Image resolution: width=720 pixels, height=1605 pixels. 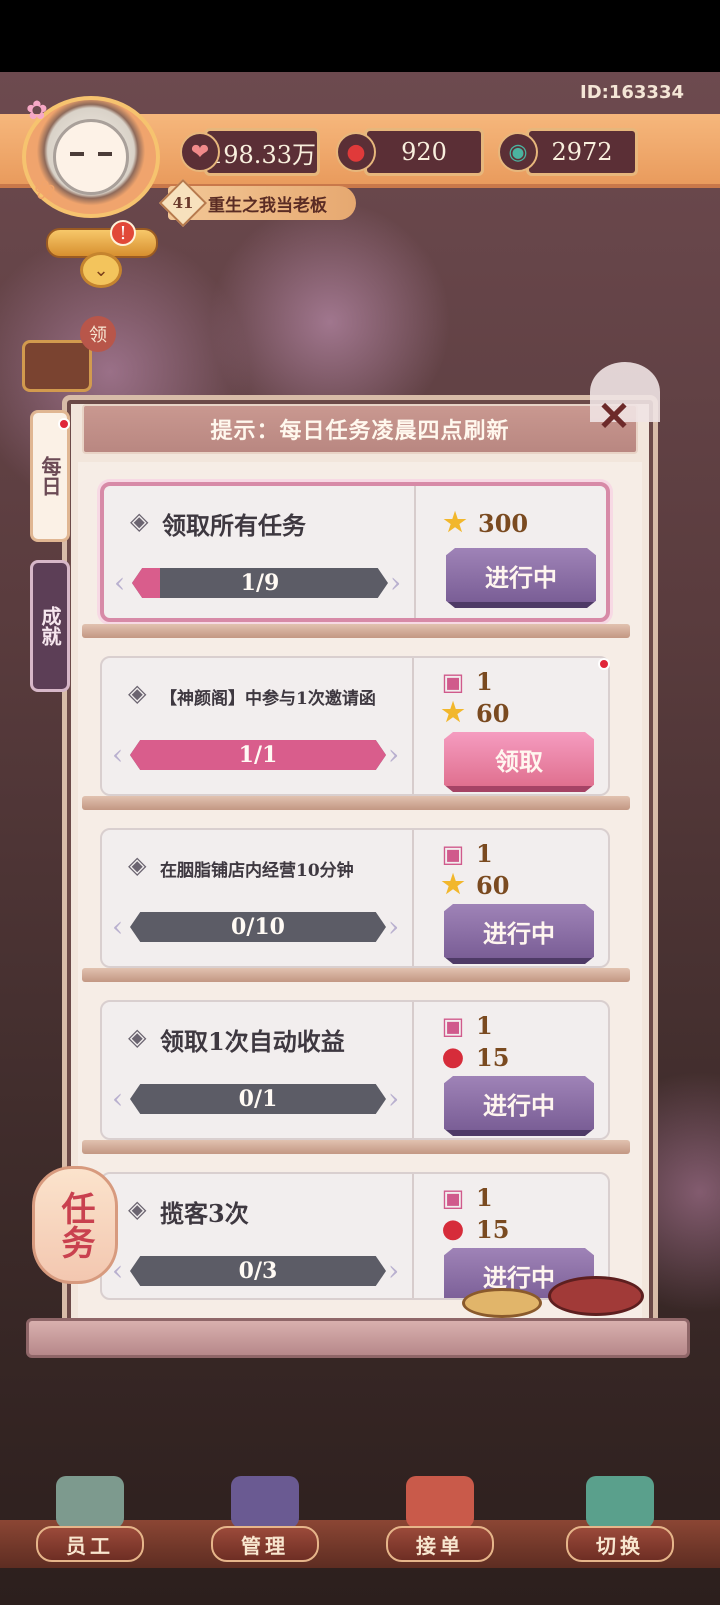 What do you see at coordinates (200, 152) in the screenshot?
I see `heart-coin-icon: ❤` at bounding box center [200, 152].